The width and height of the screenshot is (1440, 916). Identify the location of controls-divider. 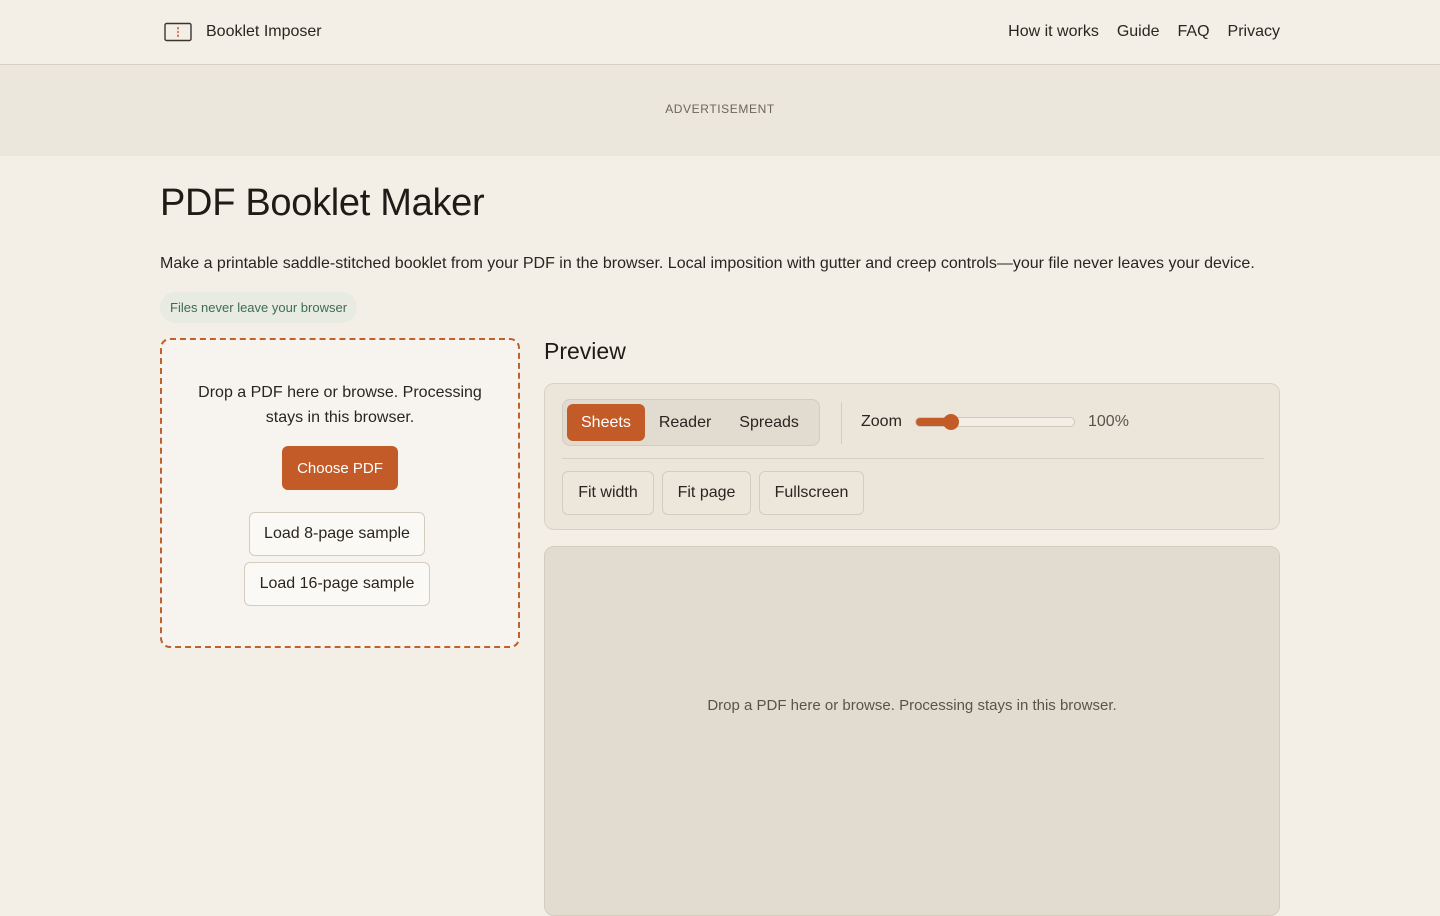
(913, 458).